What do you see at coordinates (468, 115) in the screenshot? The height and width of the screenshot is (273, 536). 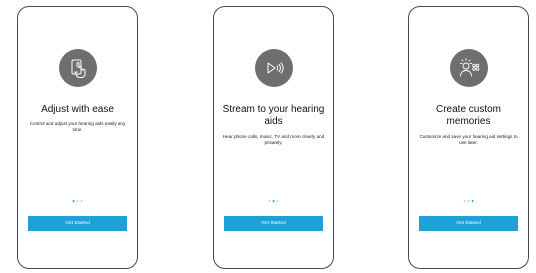 I see `screen-title: Create custom memories` at bounding box center [468, 115].